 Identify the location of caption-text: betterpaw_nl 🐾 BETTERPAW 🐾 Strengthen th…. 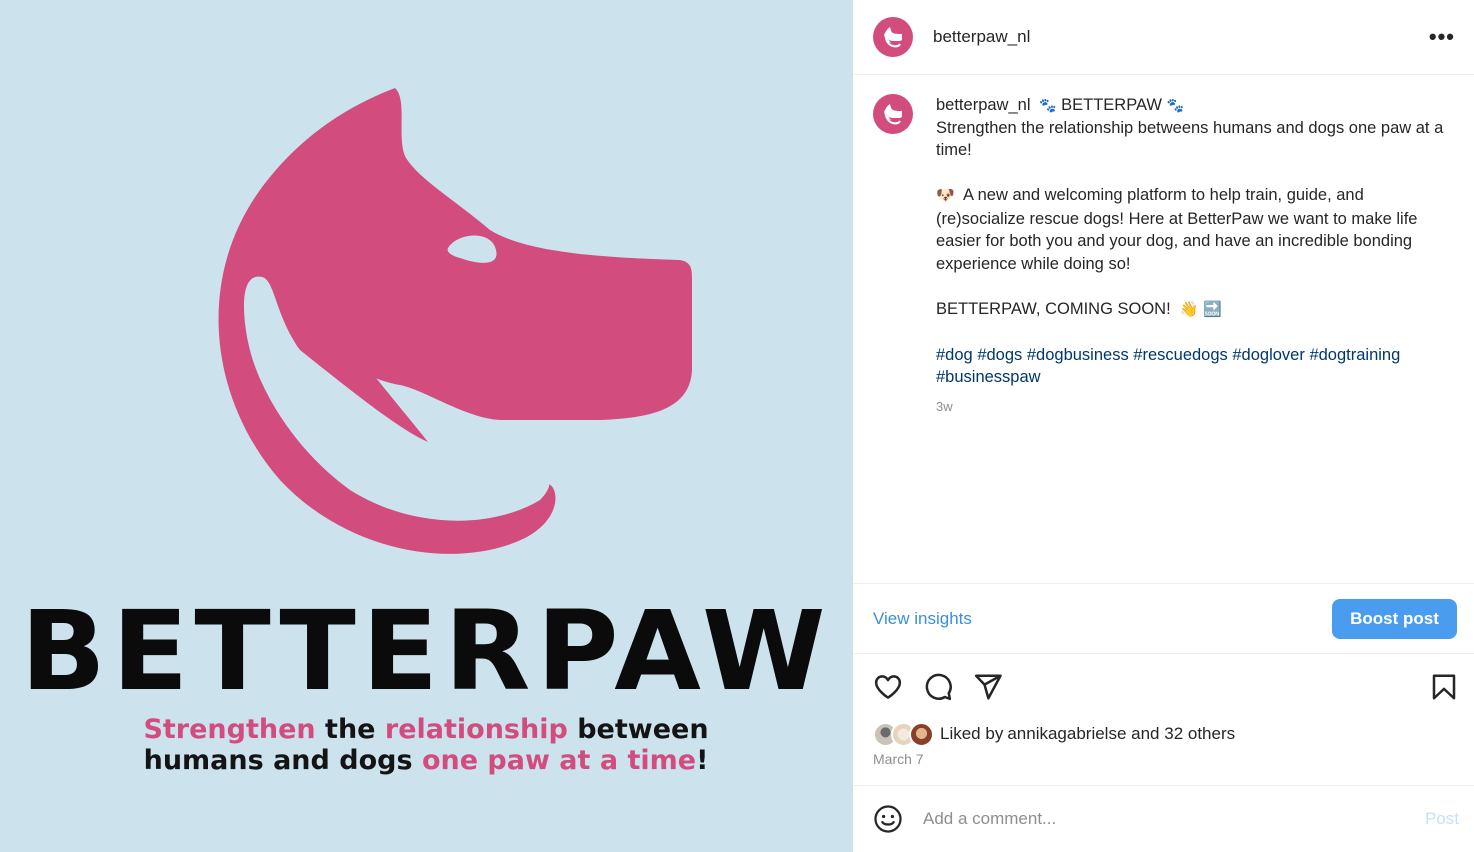
(1196, 256).